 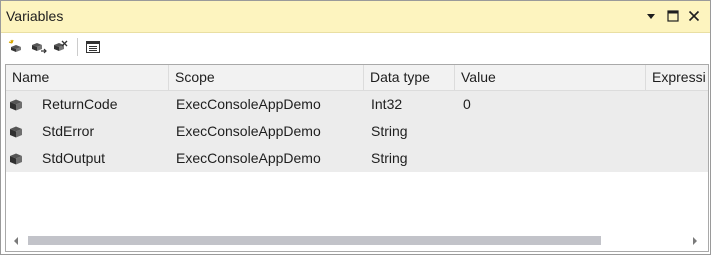 What do you see at coordinates (68, 131) in the screenshot?
I see `variable-name: StdError` at bounding box center [68, 131].